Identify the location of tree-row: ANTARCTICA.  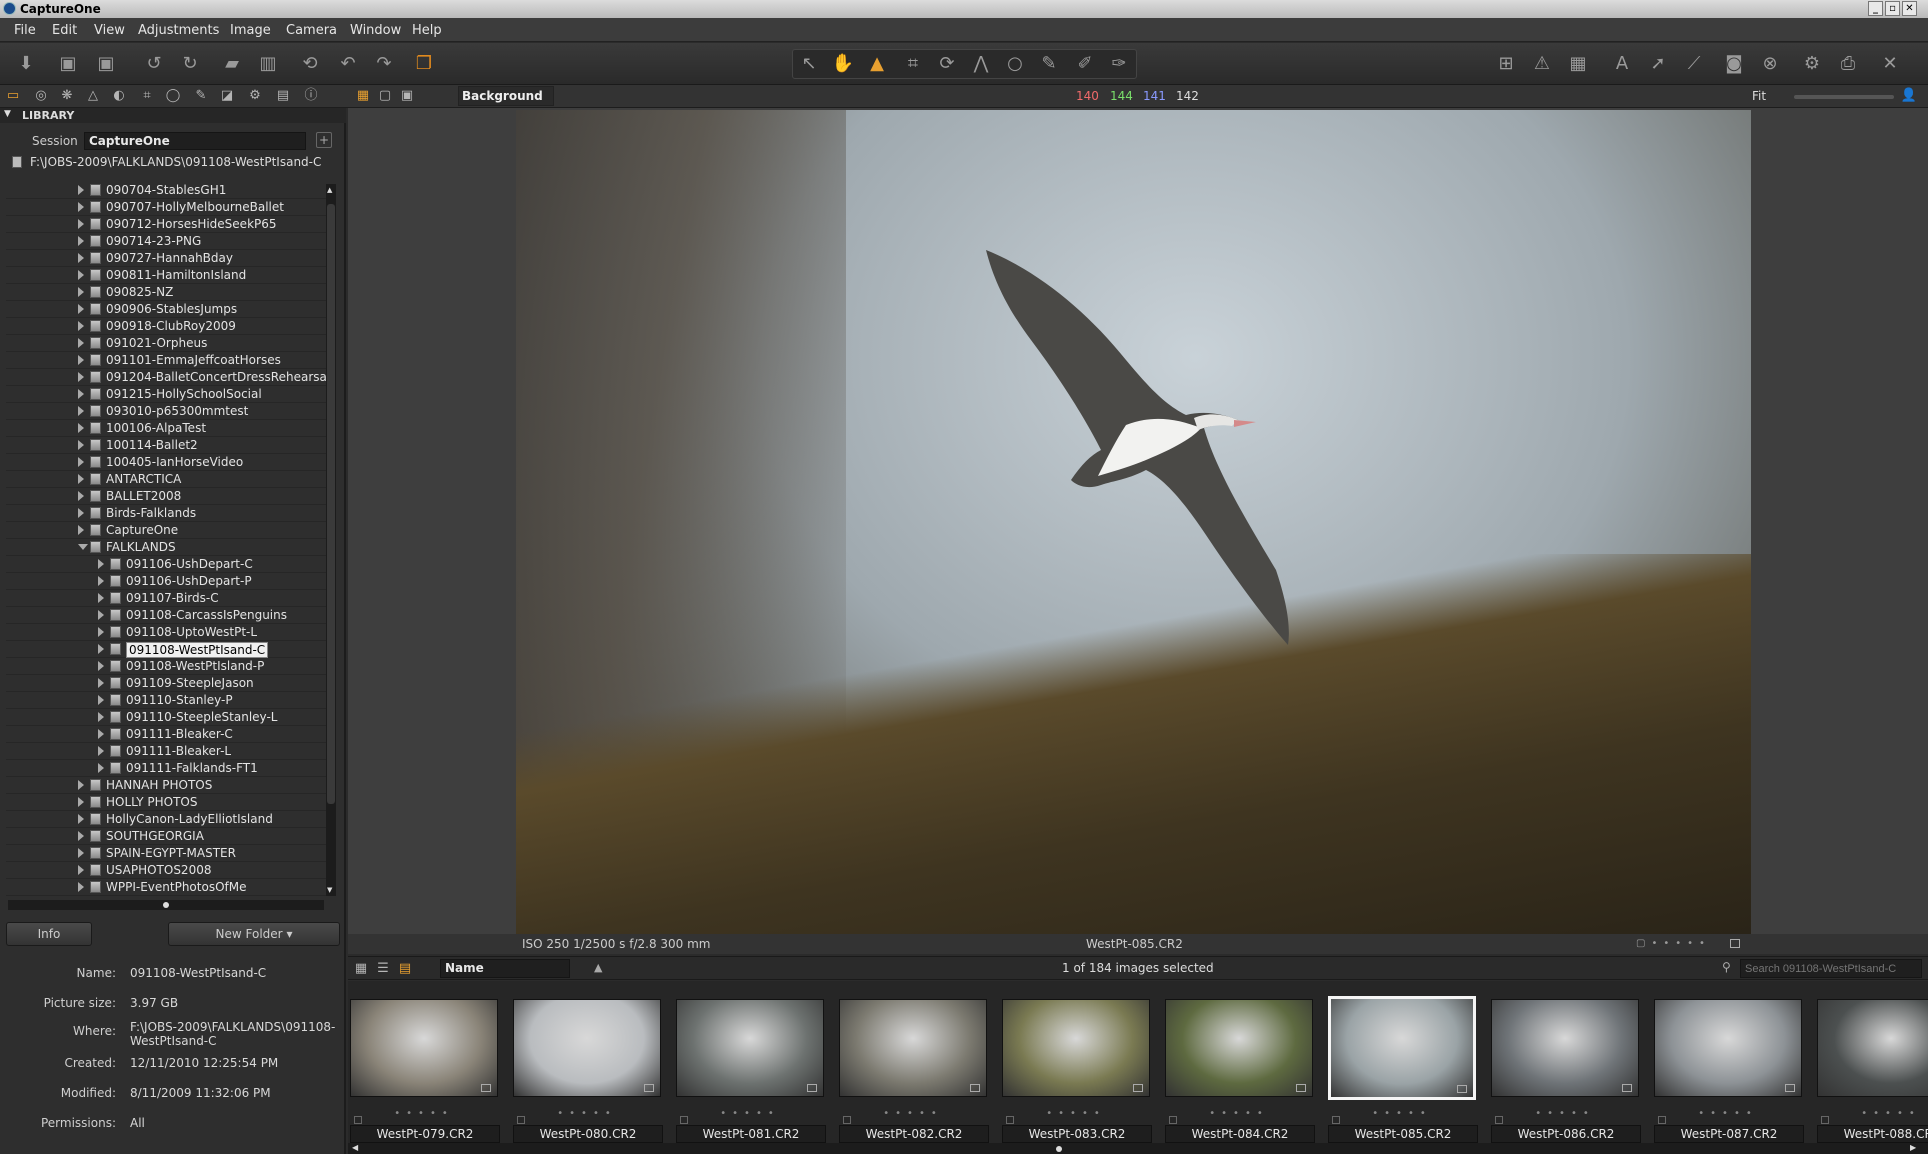
(166, 479).